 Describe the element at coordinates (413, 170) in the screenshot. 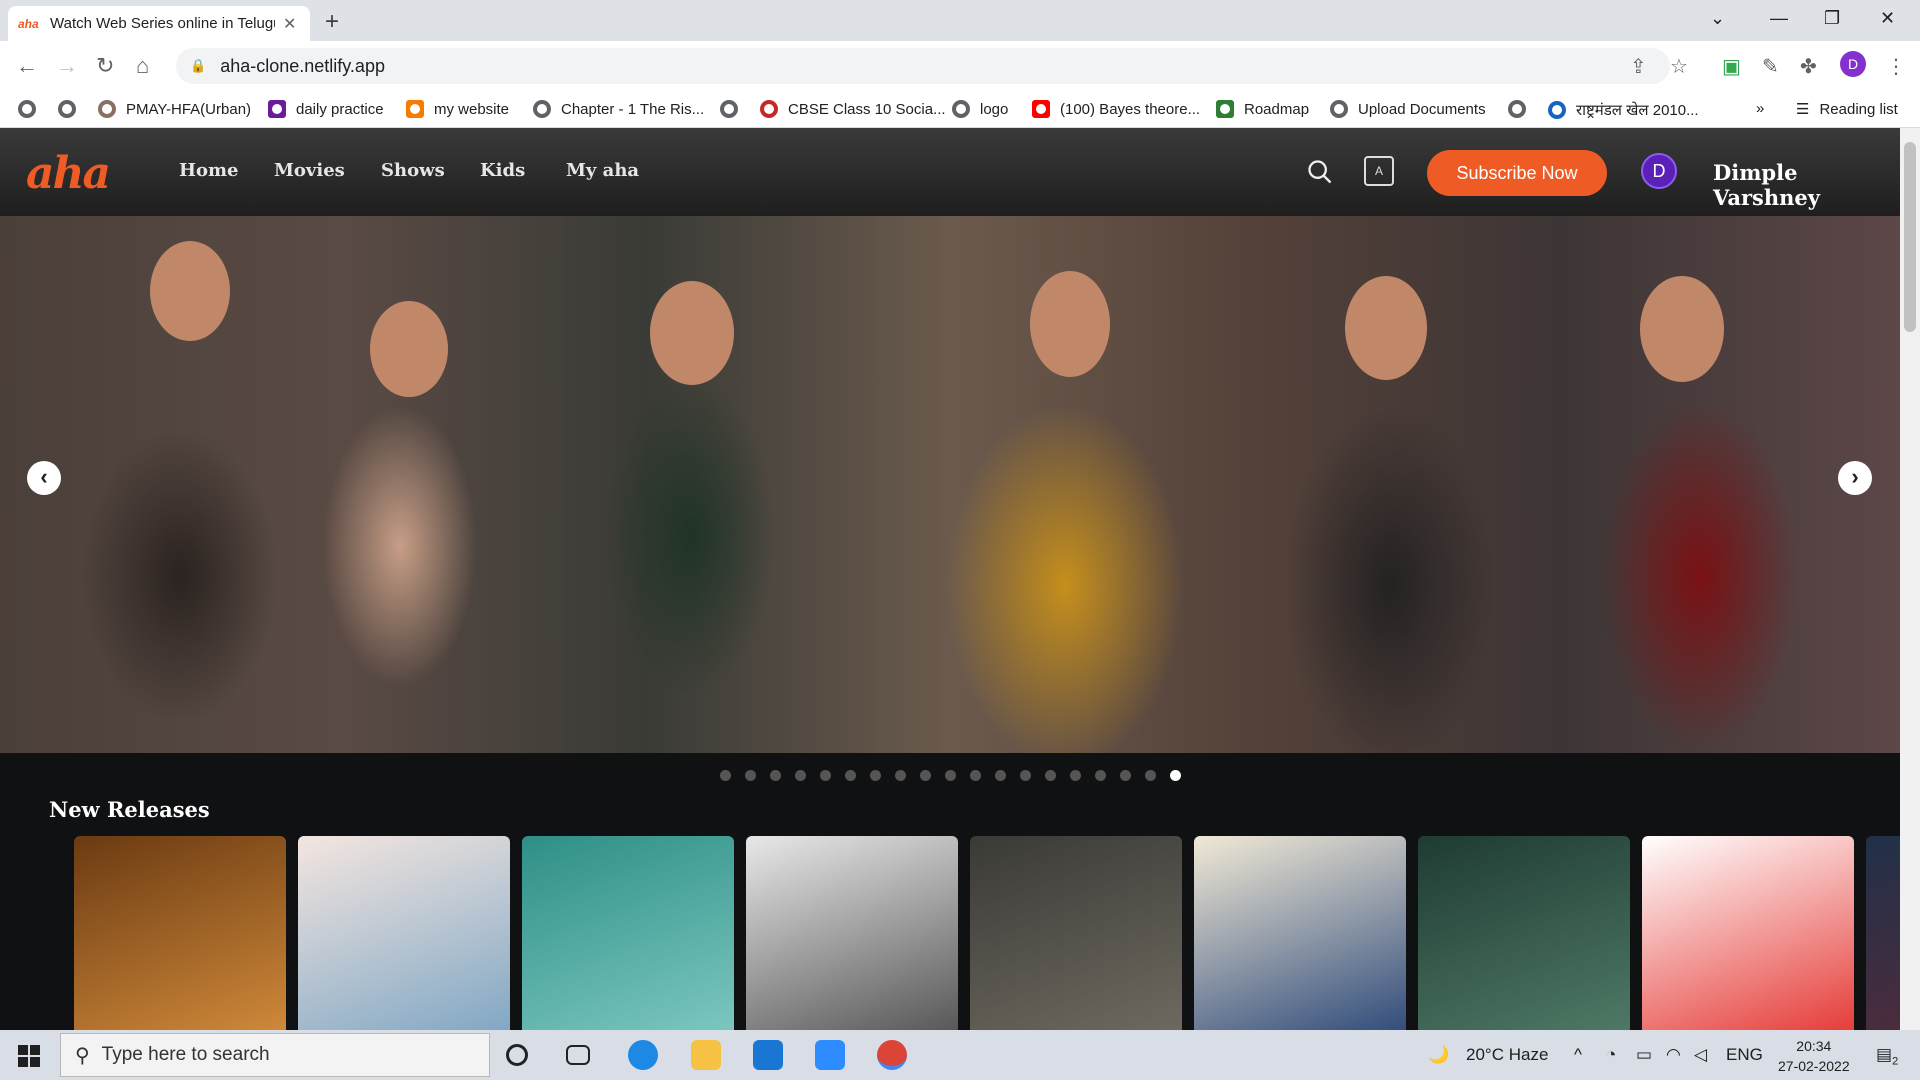

I see `nav-shows: Shows` at that location.